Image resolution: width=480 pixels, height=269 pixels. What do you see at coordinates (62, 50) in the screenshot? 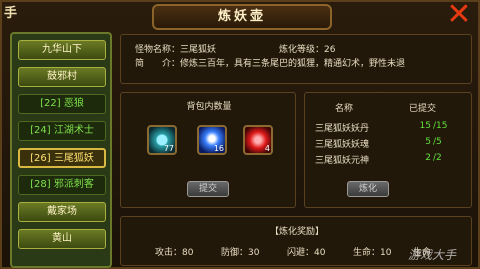
I see `sidebar-item-jiuhuashanxia: 九华山下` at bounding box center [62, 50].